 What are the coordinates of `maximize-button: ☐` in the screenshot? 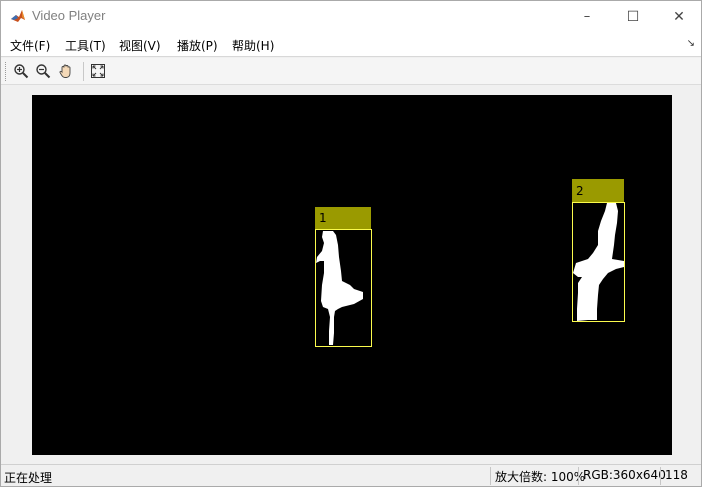 It's located at (633, 16).